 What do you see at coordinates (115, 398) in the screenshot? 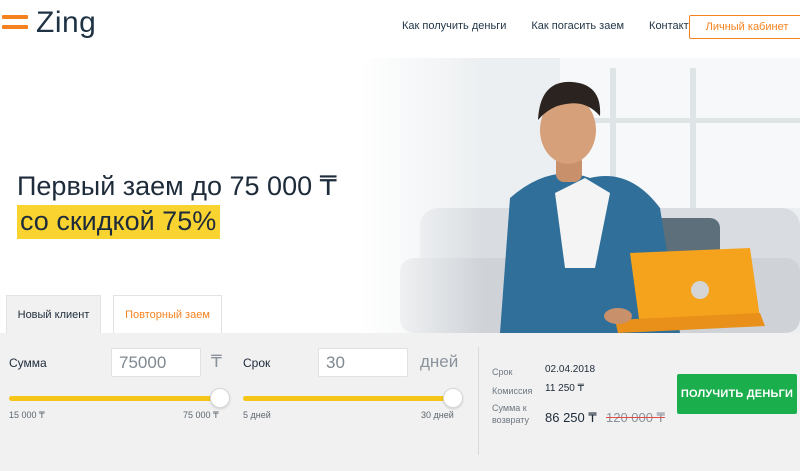
I see `amount-slider-track` at bounding box center [115, 398].